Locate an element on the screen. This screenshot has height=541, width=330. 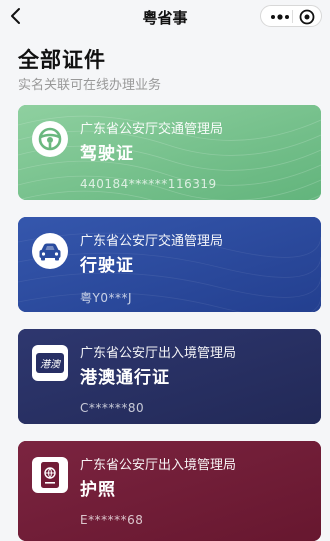
card-title: 驾驶证 is located at coordinates (107, 154).